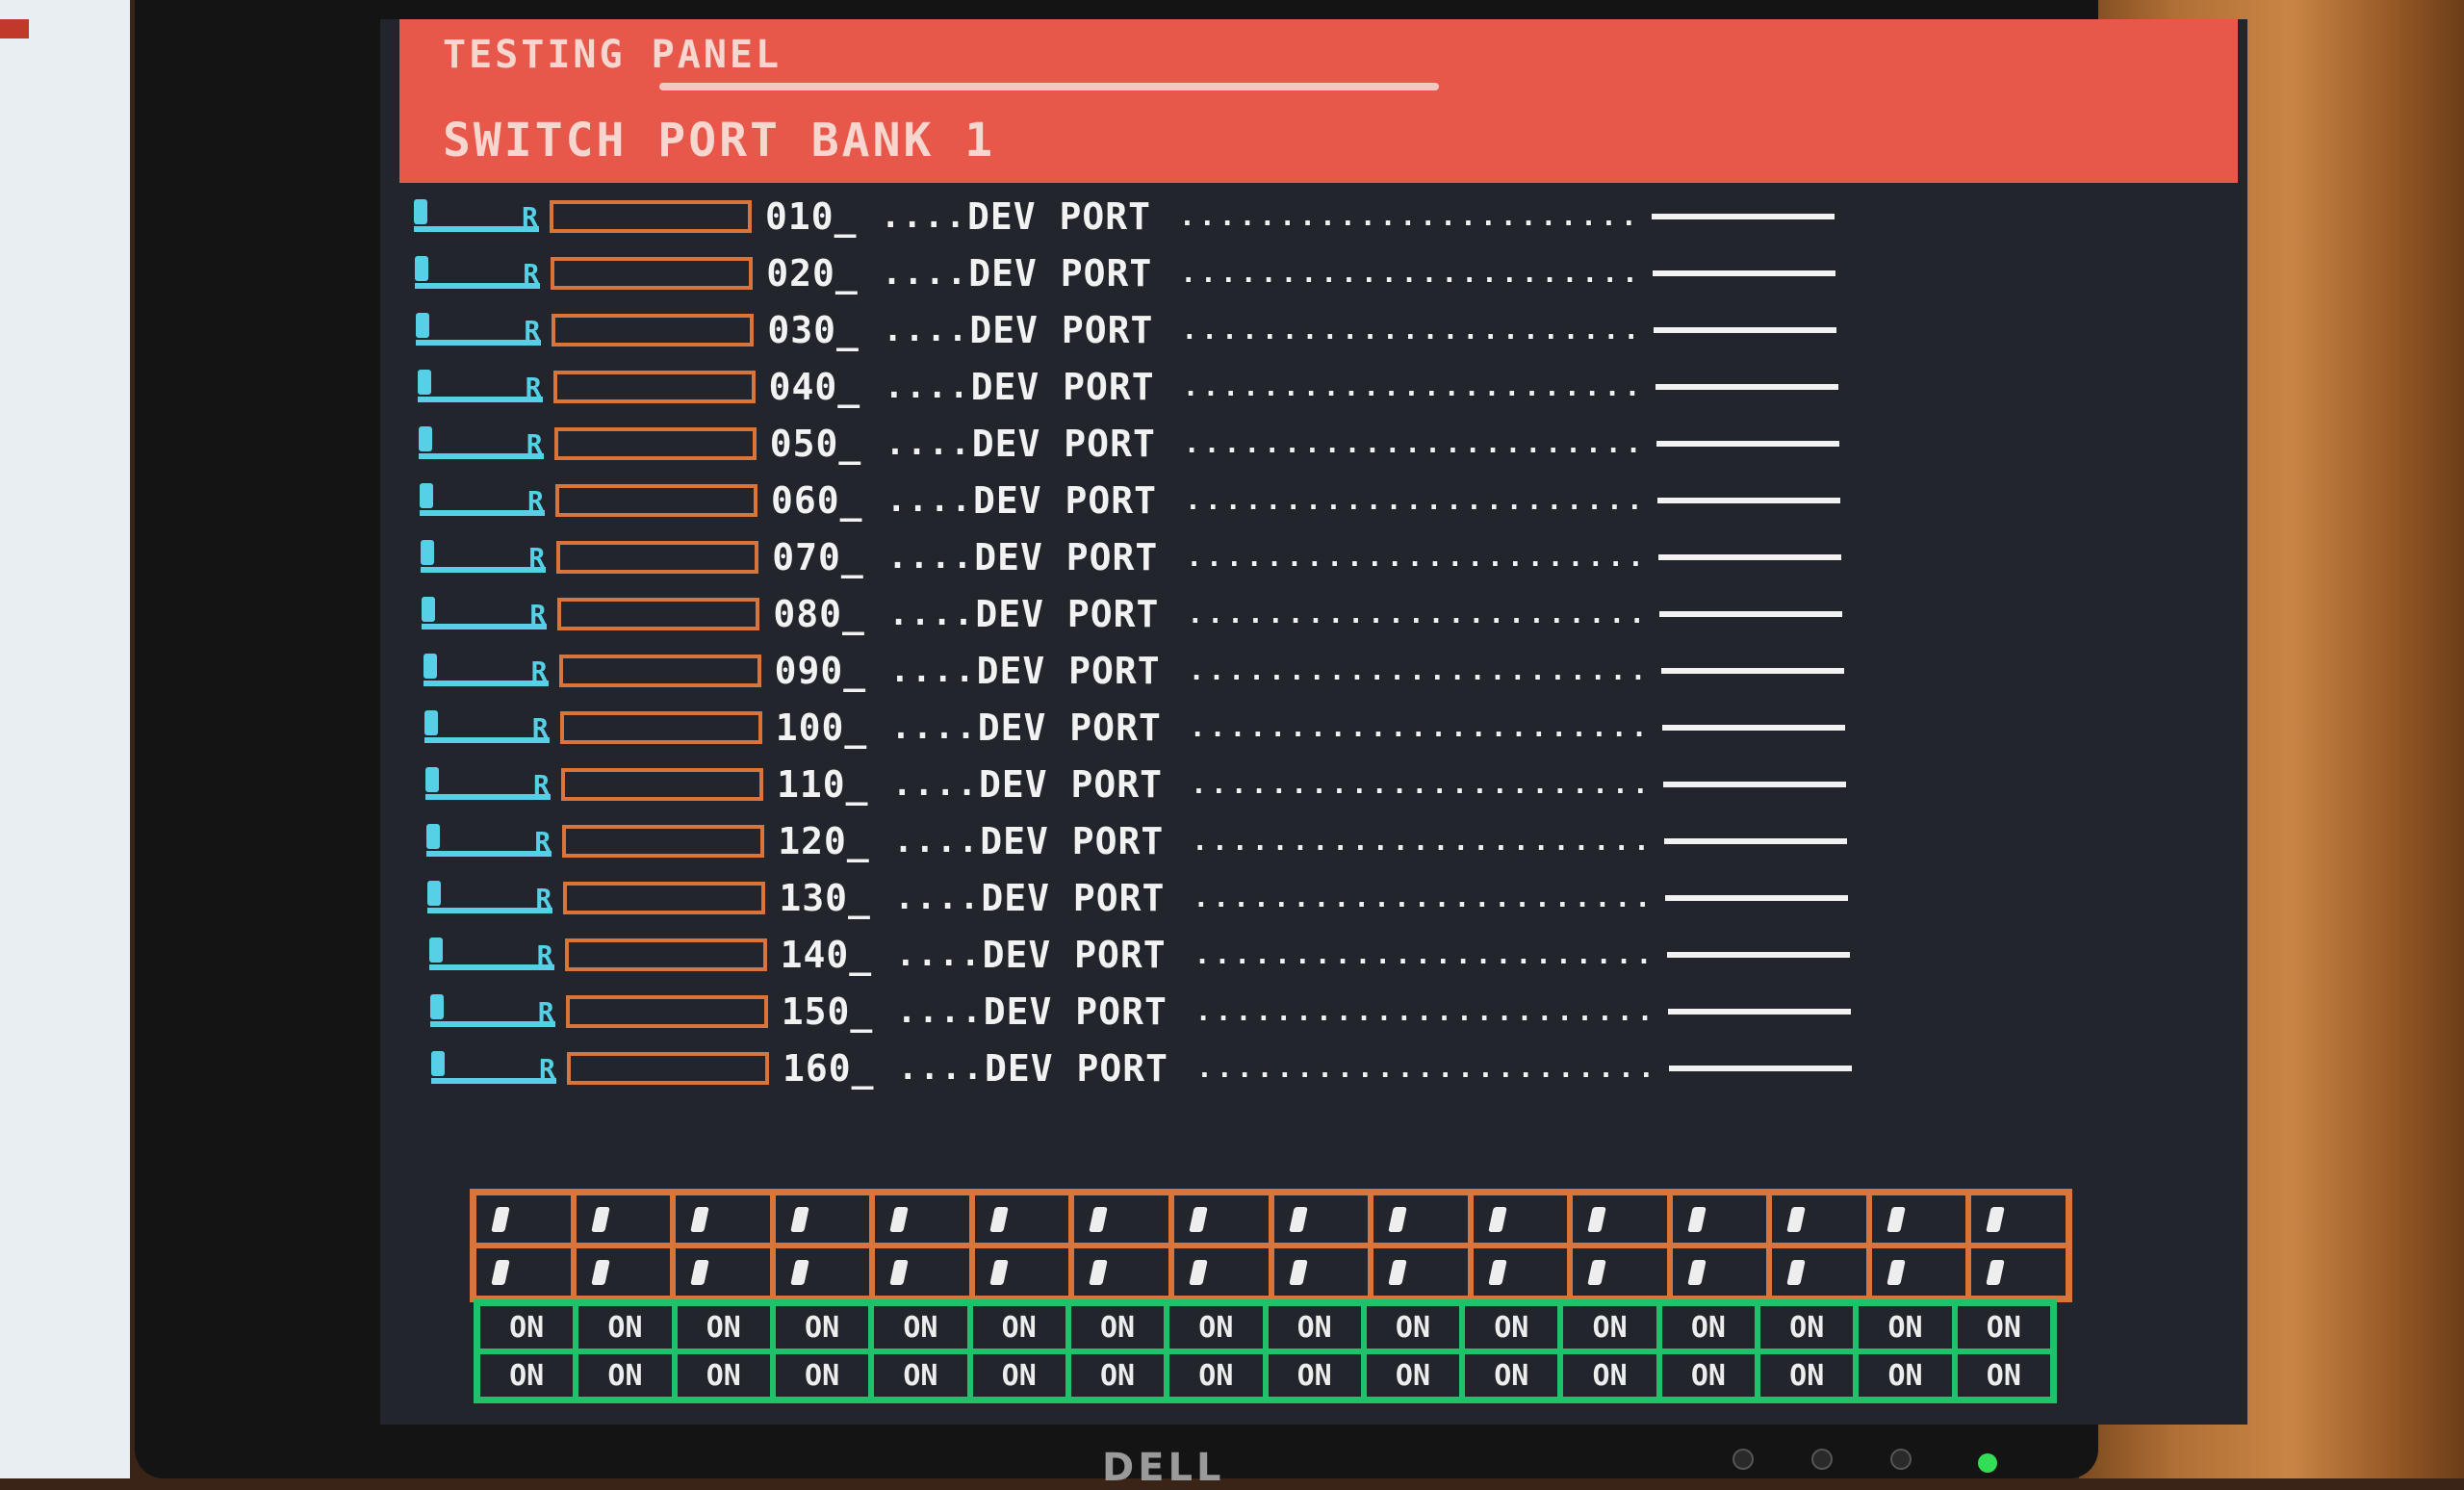 The width and height of the screenshot is (2464, 1490). Describe the element at coordinates (1987, 1463) in the screenshot. I see `power-icon` at that location.